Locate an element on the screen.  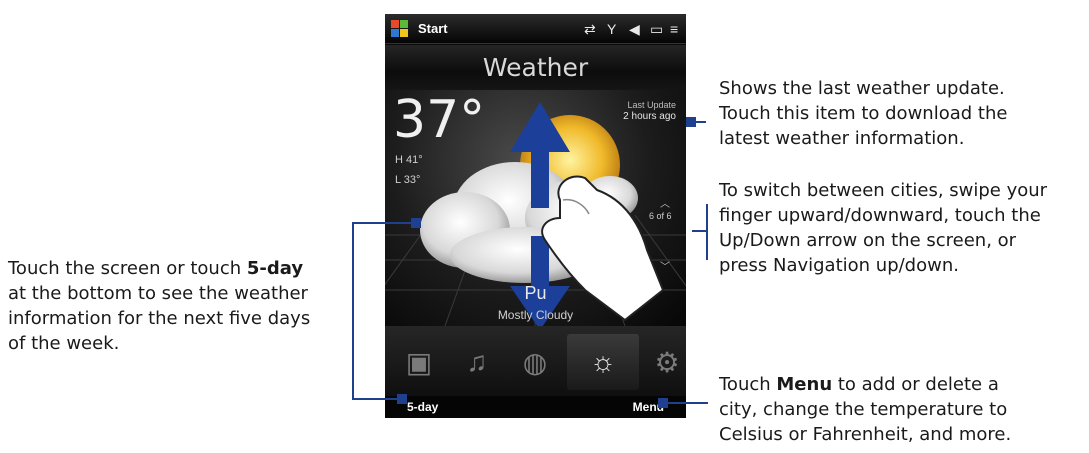
city-name: Pu is located at coordinates (535, 293).